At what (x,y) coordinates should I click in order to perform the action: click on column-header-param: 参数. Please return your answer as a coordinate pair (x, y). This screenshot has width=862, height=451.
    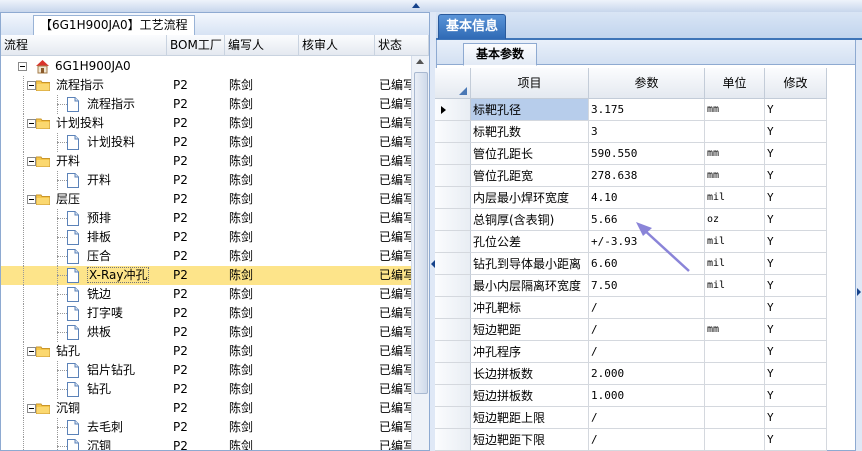
    Looking at the image, I should click on (647, 83).